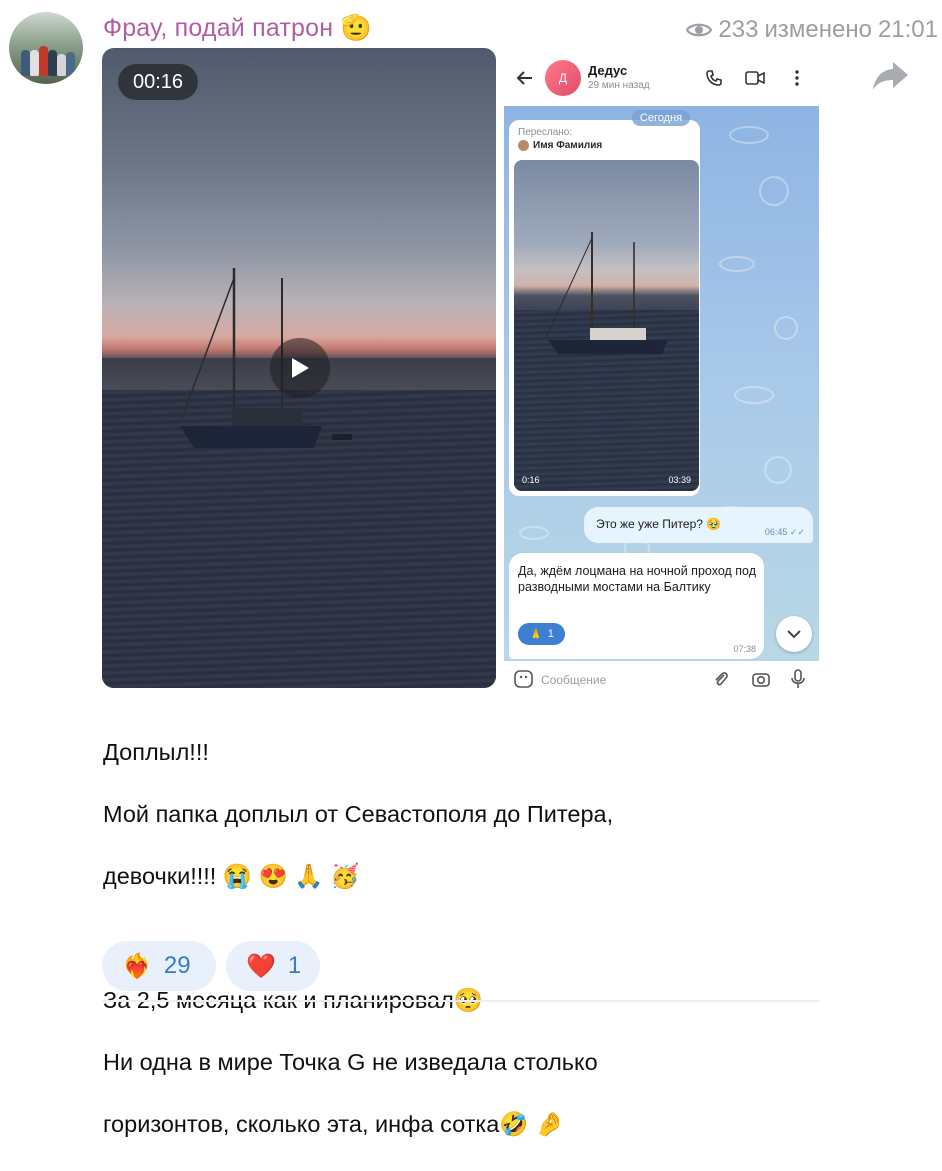 The height and width of the screenshot is (1171, 942). Describe the element at coordinates (608, 70) in the screenshot. I see `contact-name: Дедус` at that location.